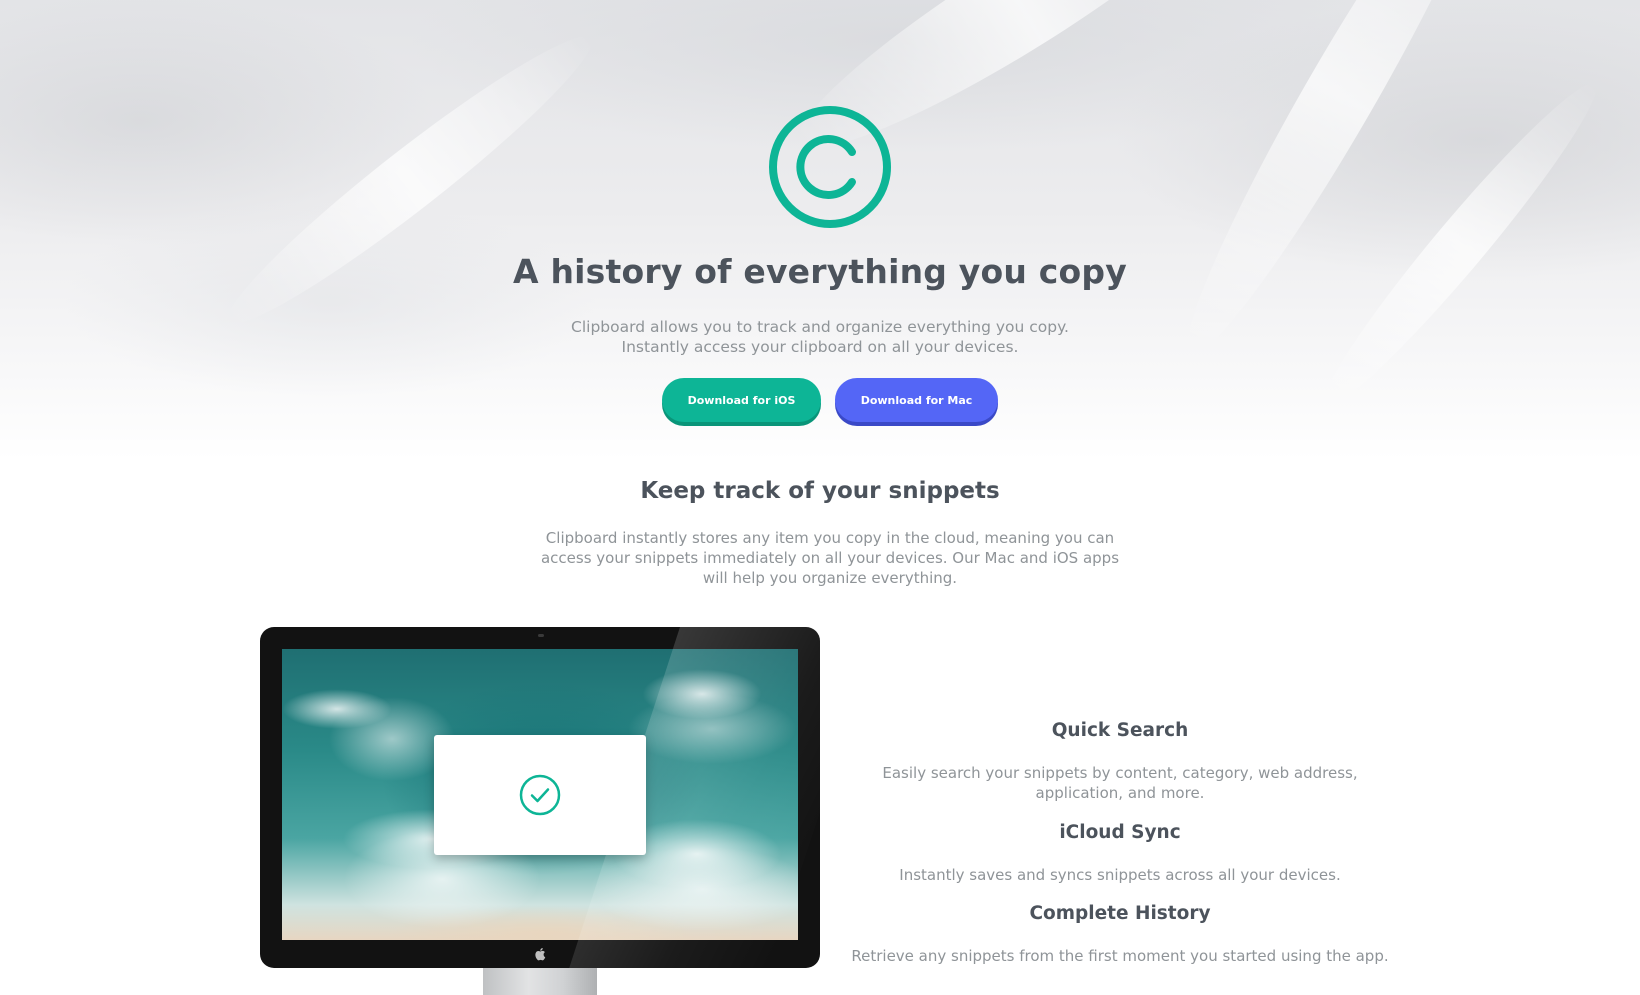  What do you see at coordinates (741, 400) in the screenshot?
I see `download-ios-button: Download for iOS` at bounding box center [741, 400].